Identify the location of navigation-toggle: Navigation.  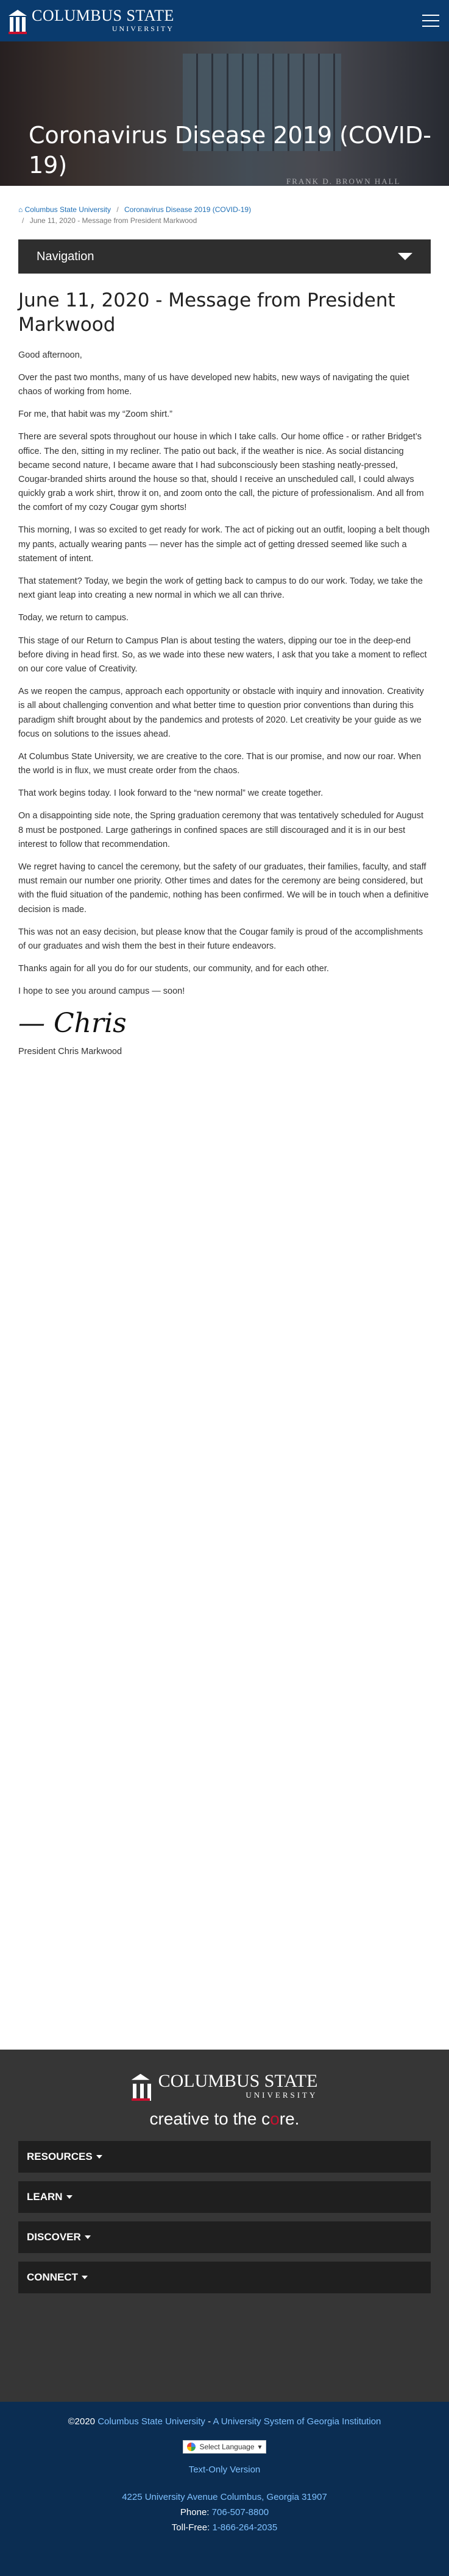
(224, 256).